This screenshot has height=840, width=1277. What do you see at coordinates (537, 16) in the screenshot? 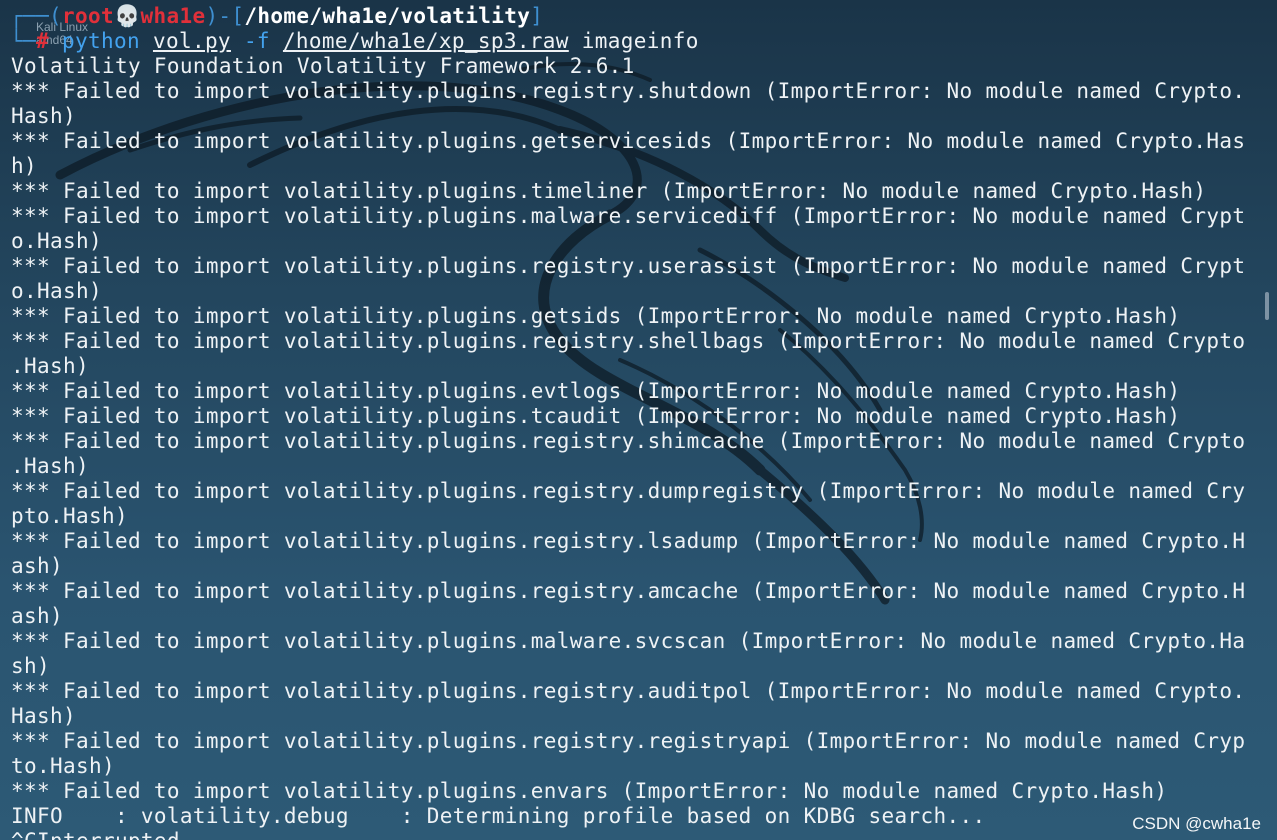
I see `prompt-close: ]` at bounding box center [537, 16].